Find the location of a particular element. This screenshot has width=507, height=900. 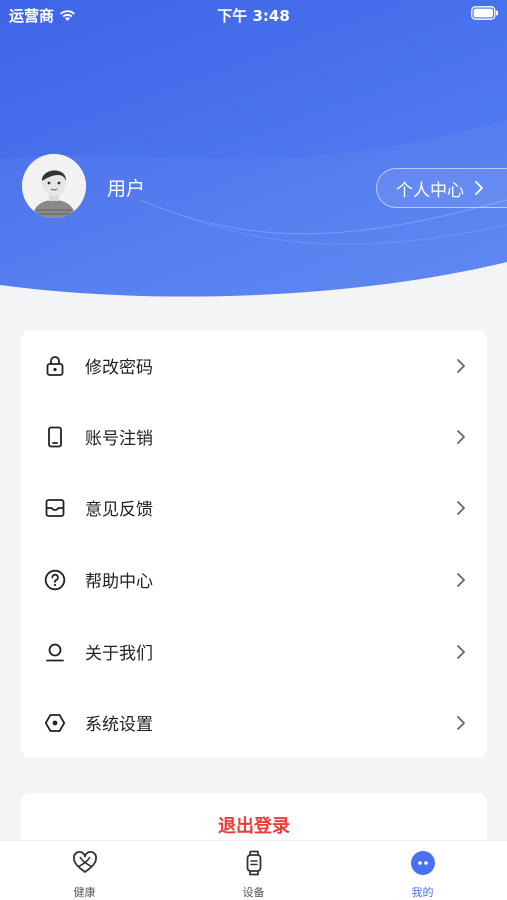

personal-center-button: 个人中心 is located at coordinates (441, 188).